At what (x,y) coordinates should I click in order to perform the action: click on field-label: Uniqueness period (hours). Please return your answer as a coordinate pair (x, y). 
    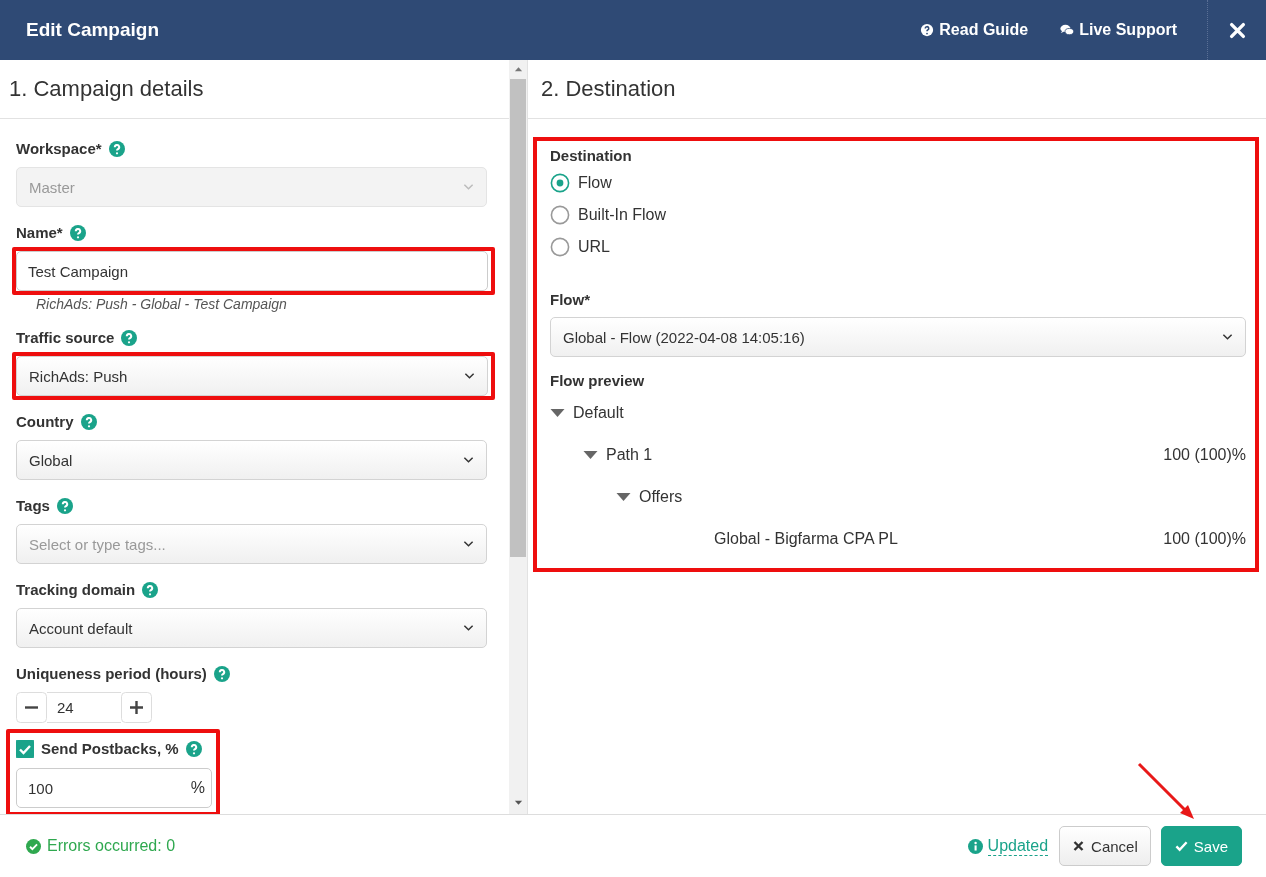
    Looking at the image, I should click on (111, 674).